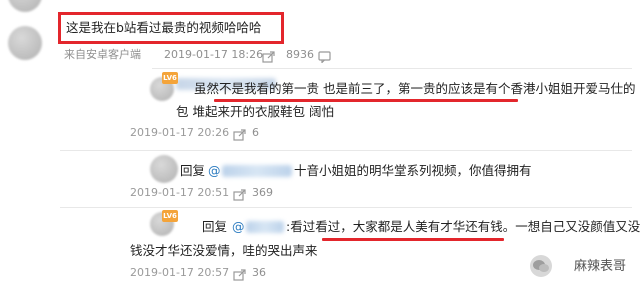  I want to click on comment-text-line1: 虽然不是我看的第一贵 也是前三了，第一贵的应该是有个香港小姐姐开爱马仕的, so click(415, 88).